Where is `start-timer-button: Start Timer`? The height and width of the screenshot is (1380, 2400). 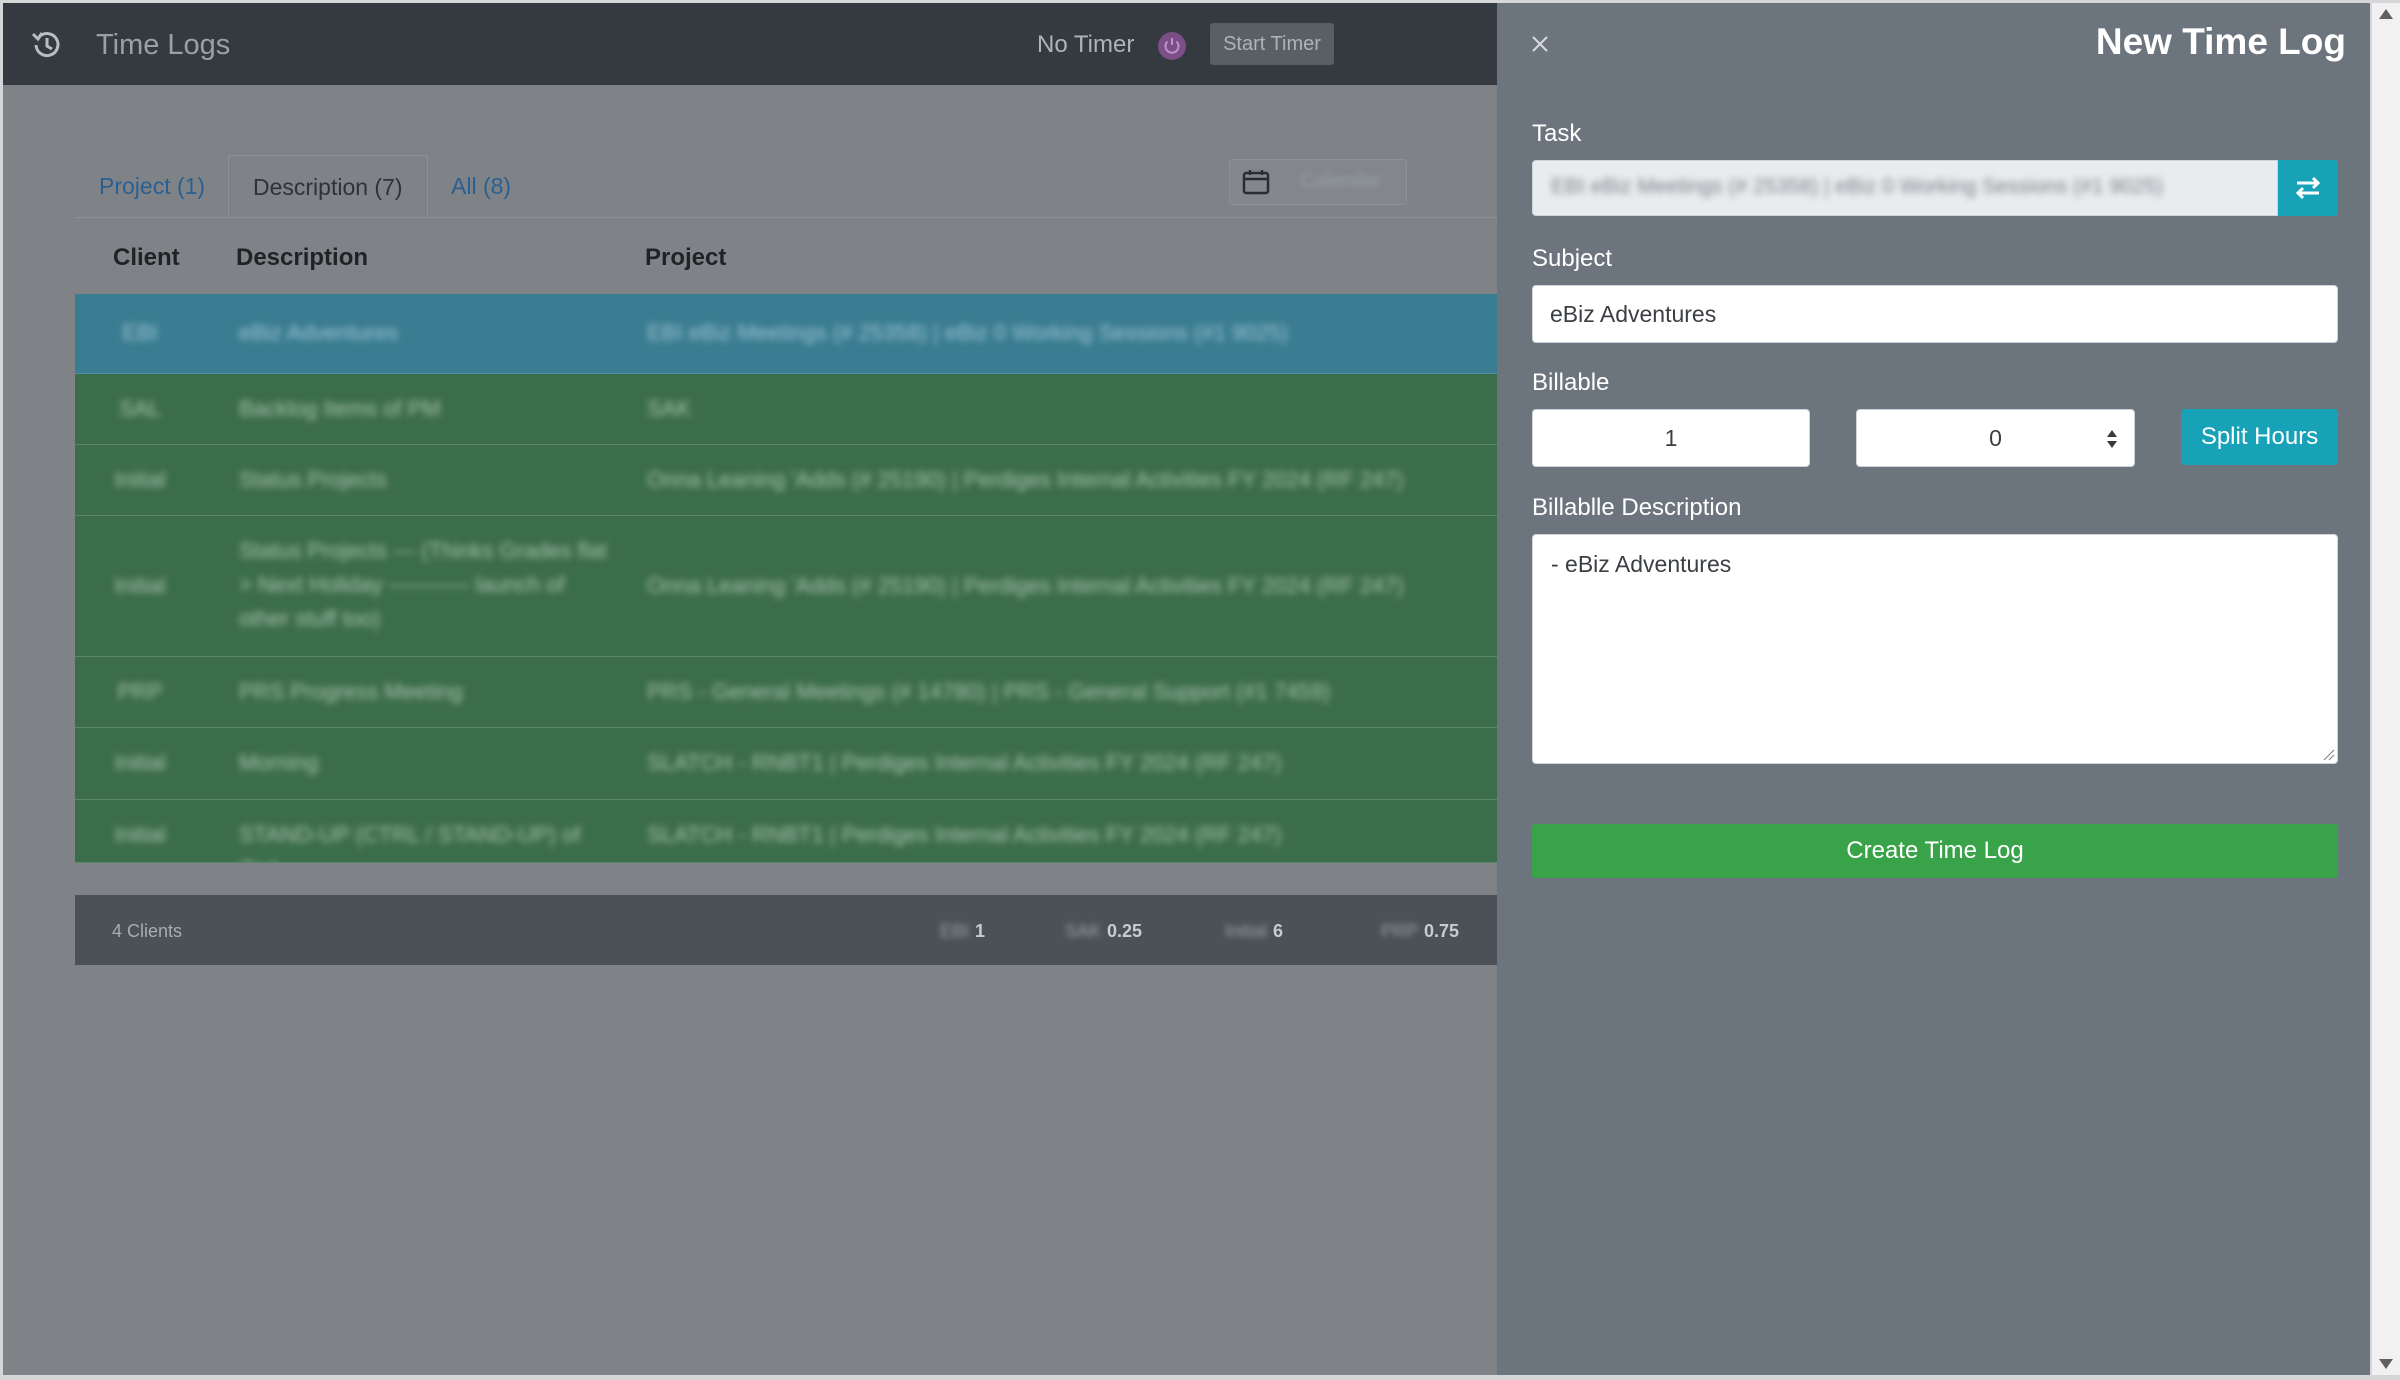 start-timer-button: Start Timer is located at coordinates (1272, 44).